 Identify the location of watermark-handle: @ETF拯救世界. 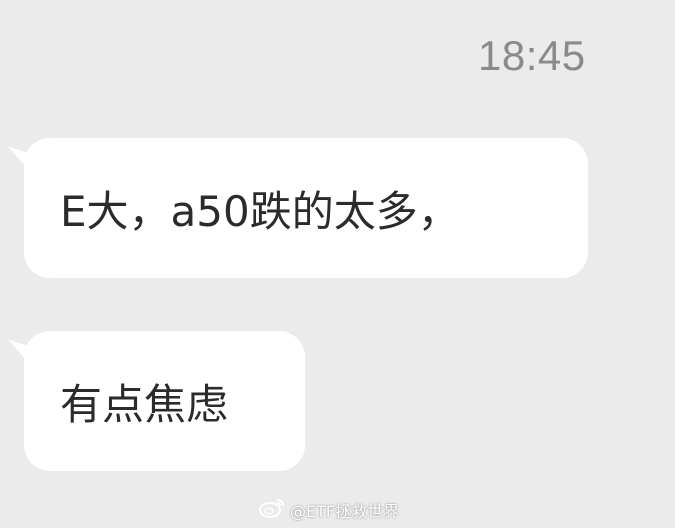
(345, 511).